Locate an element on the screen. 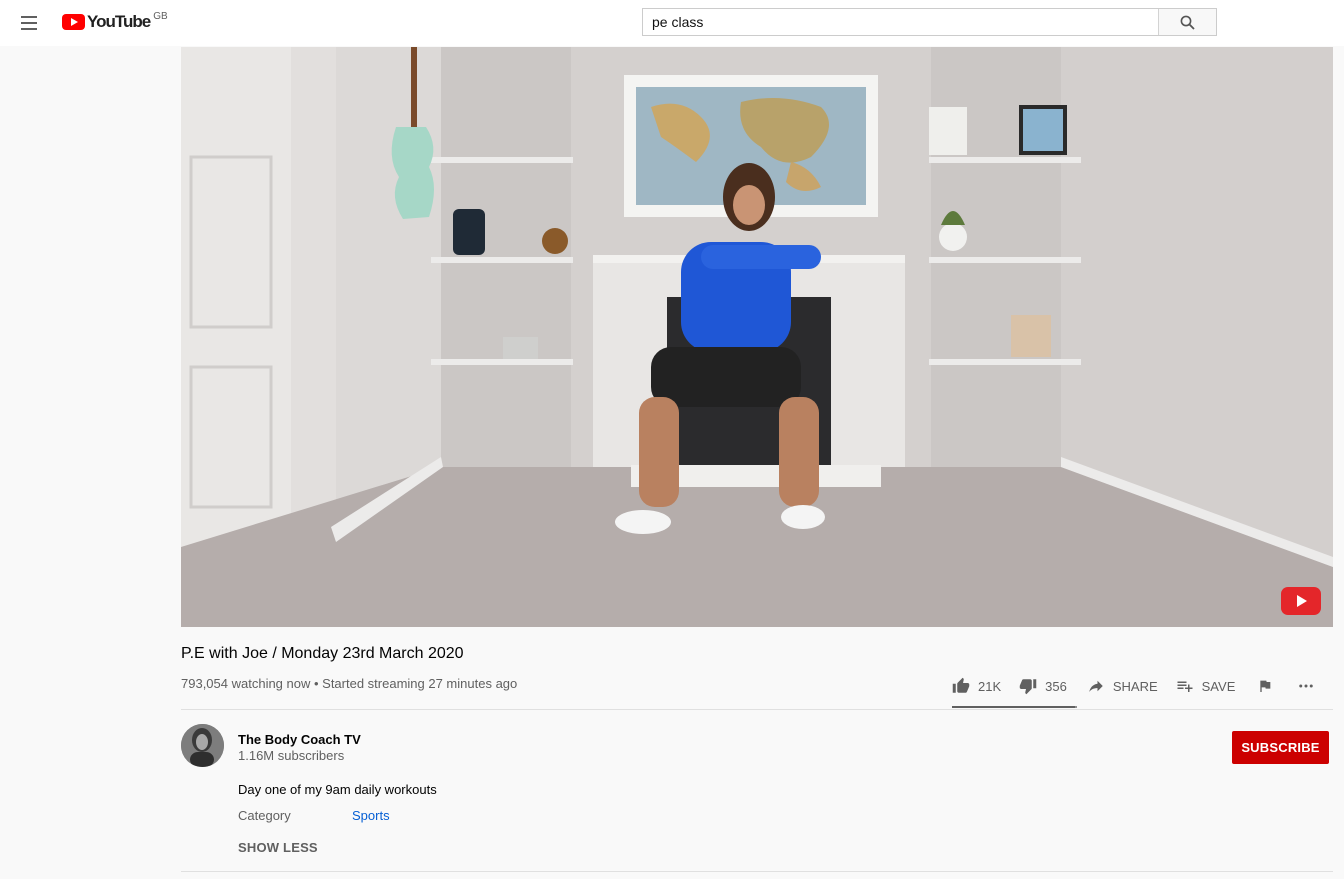 This screenshot has height=879, width=1344. channel-name: The Body Coach TV is located at coordinates (299, 739).